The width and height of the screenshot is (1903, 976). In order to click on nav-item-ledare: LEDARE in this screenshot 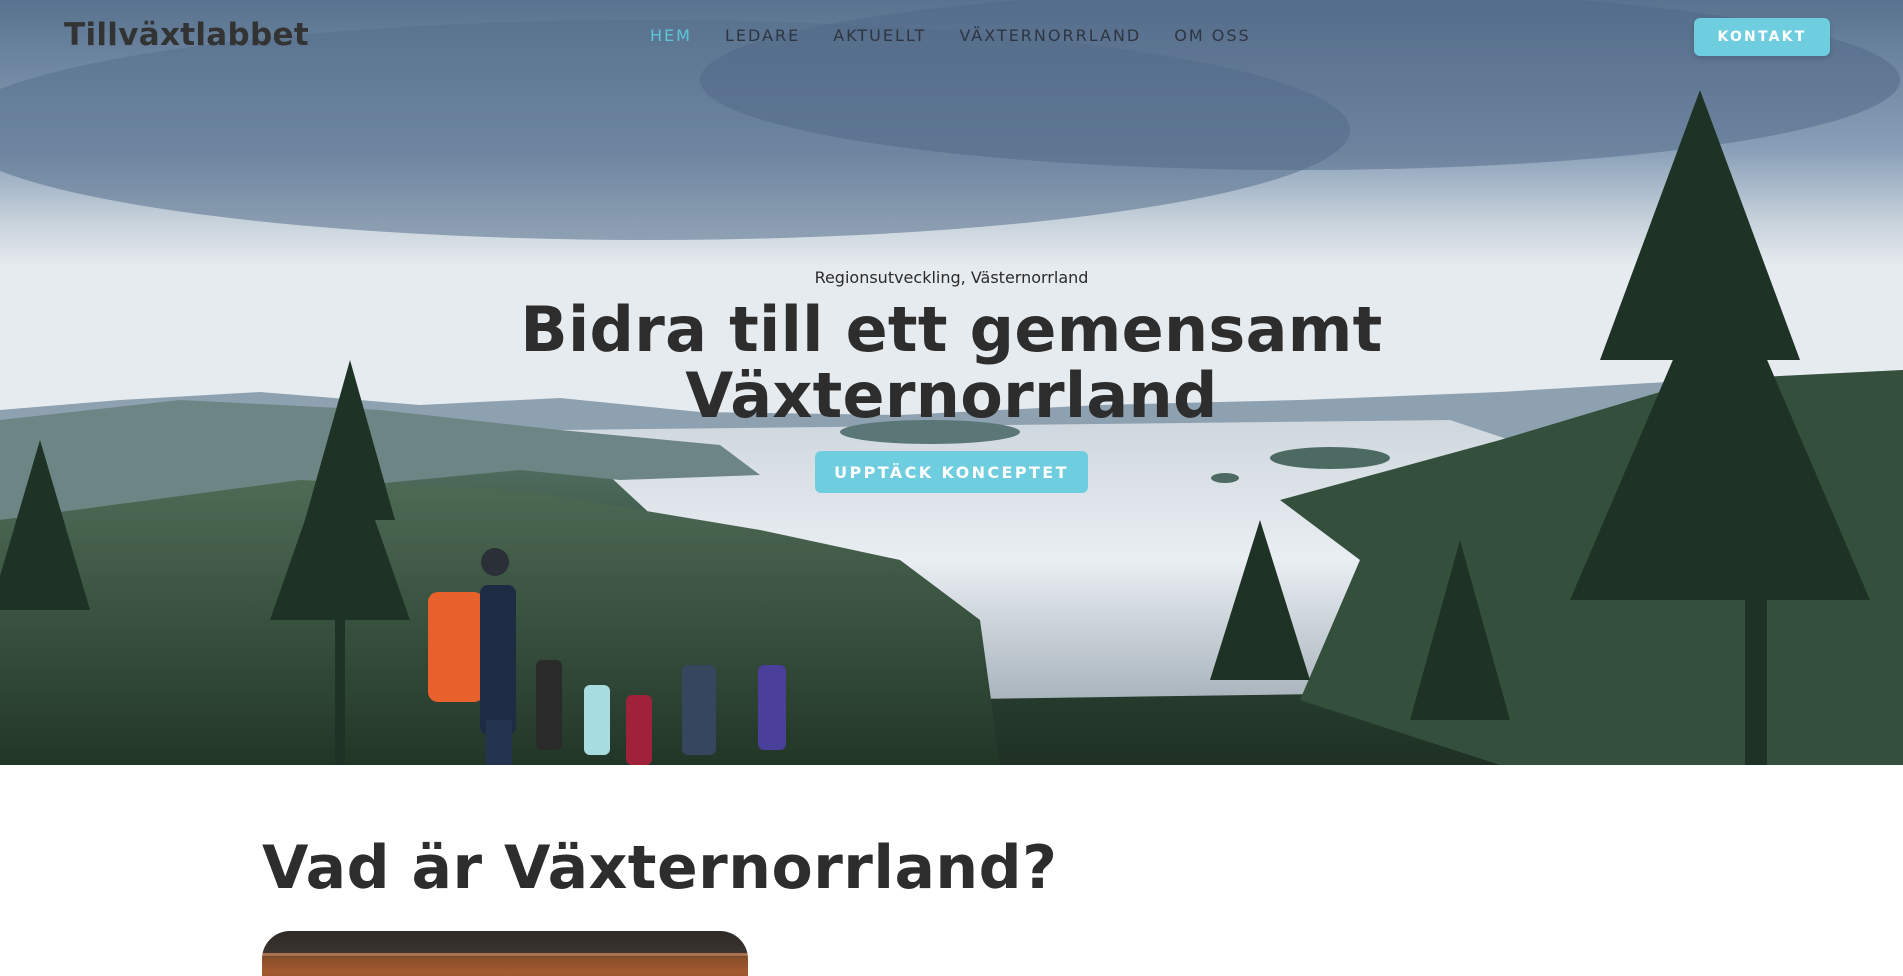, I will do `click(762, 35)`.